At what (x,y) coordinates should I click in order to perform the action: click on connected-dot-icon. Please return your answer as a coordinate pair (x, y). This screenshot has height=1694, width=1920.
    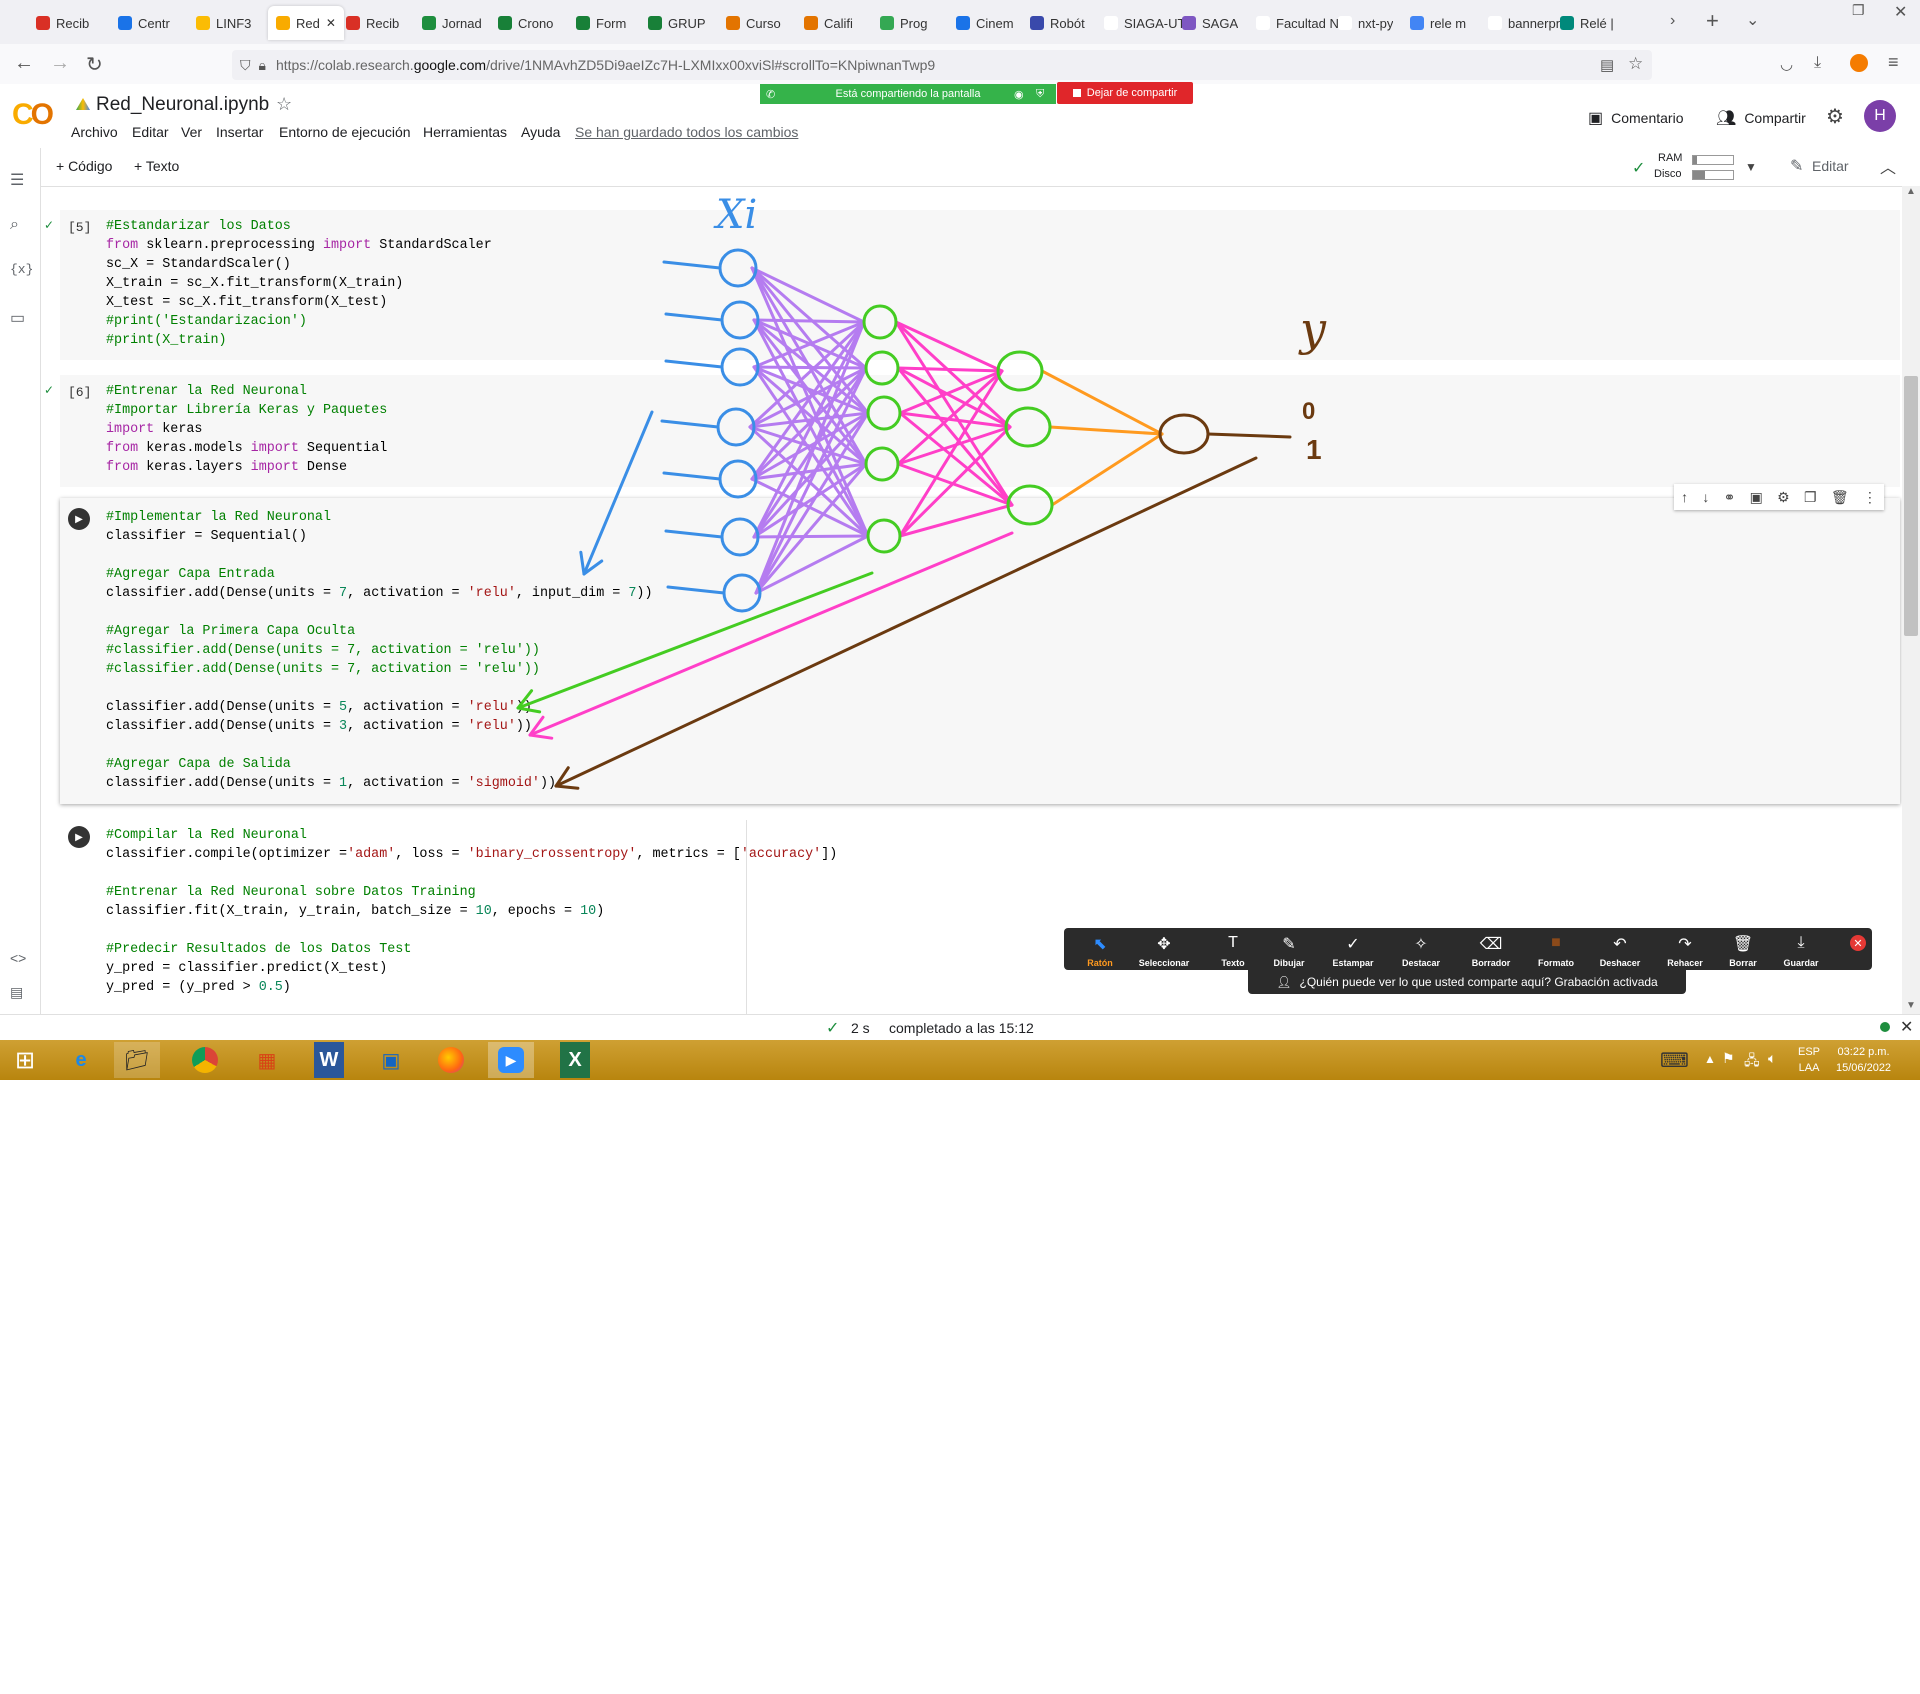
    Looking at the image, I should click on (1885, 1027).